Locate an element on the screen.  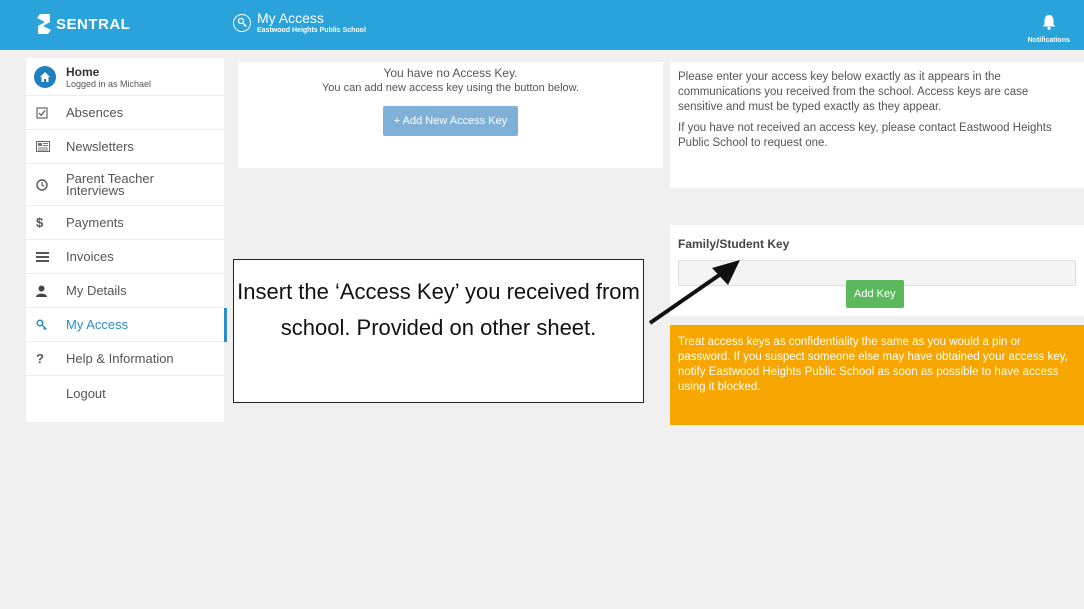
sidebar-item-label: My Access is located at coordinates (97, 324).